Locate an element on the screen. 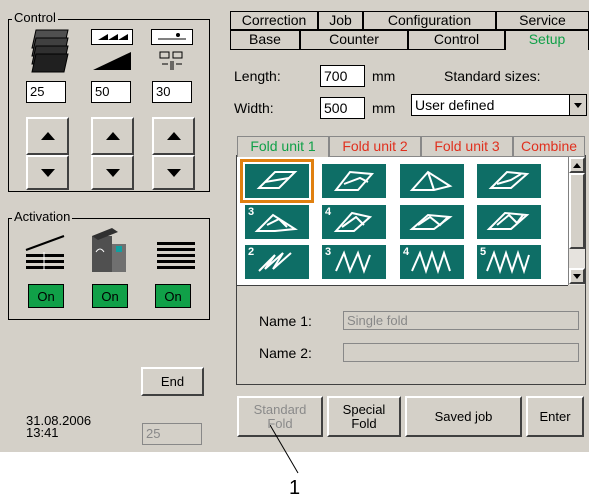 This screenshot has height=502, width=589. tab-control: Control is located at coordinates (456, 40).